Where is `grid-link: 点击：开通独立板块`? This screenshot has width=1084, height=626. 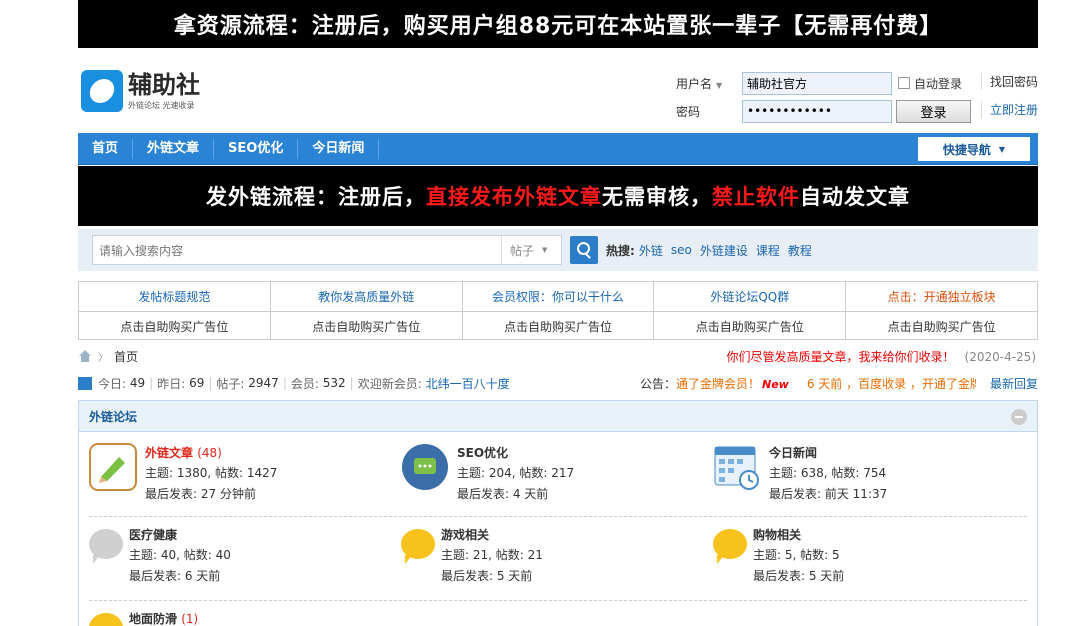 grid-link: 点击：开通独立板块 is located at coordinates (941, 296).